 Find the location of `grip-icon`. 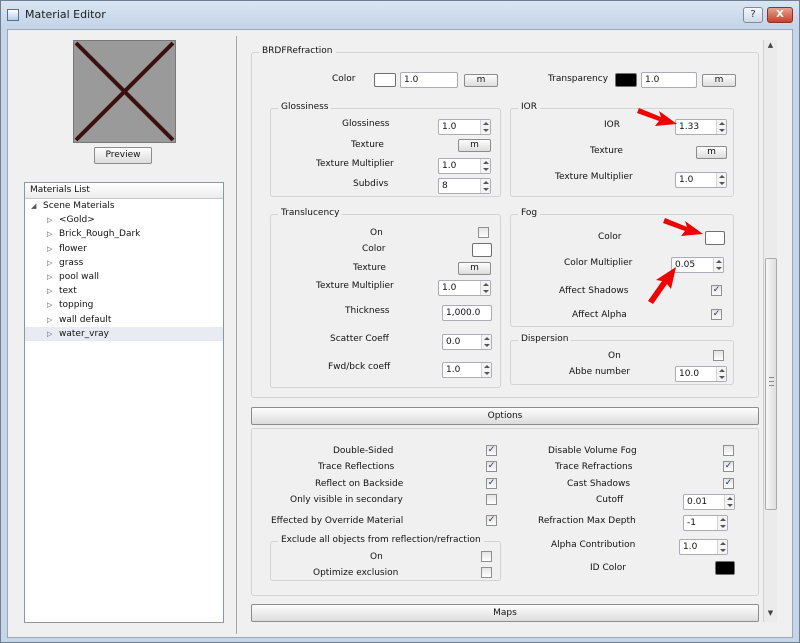

grip-icon is located at coordinates (771, 381).